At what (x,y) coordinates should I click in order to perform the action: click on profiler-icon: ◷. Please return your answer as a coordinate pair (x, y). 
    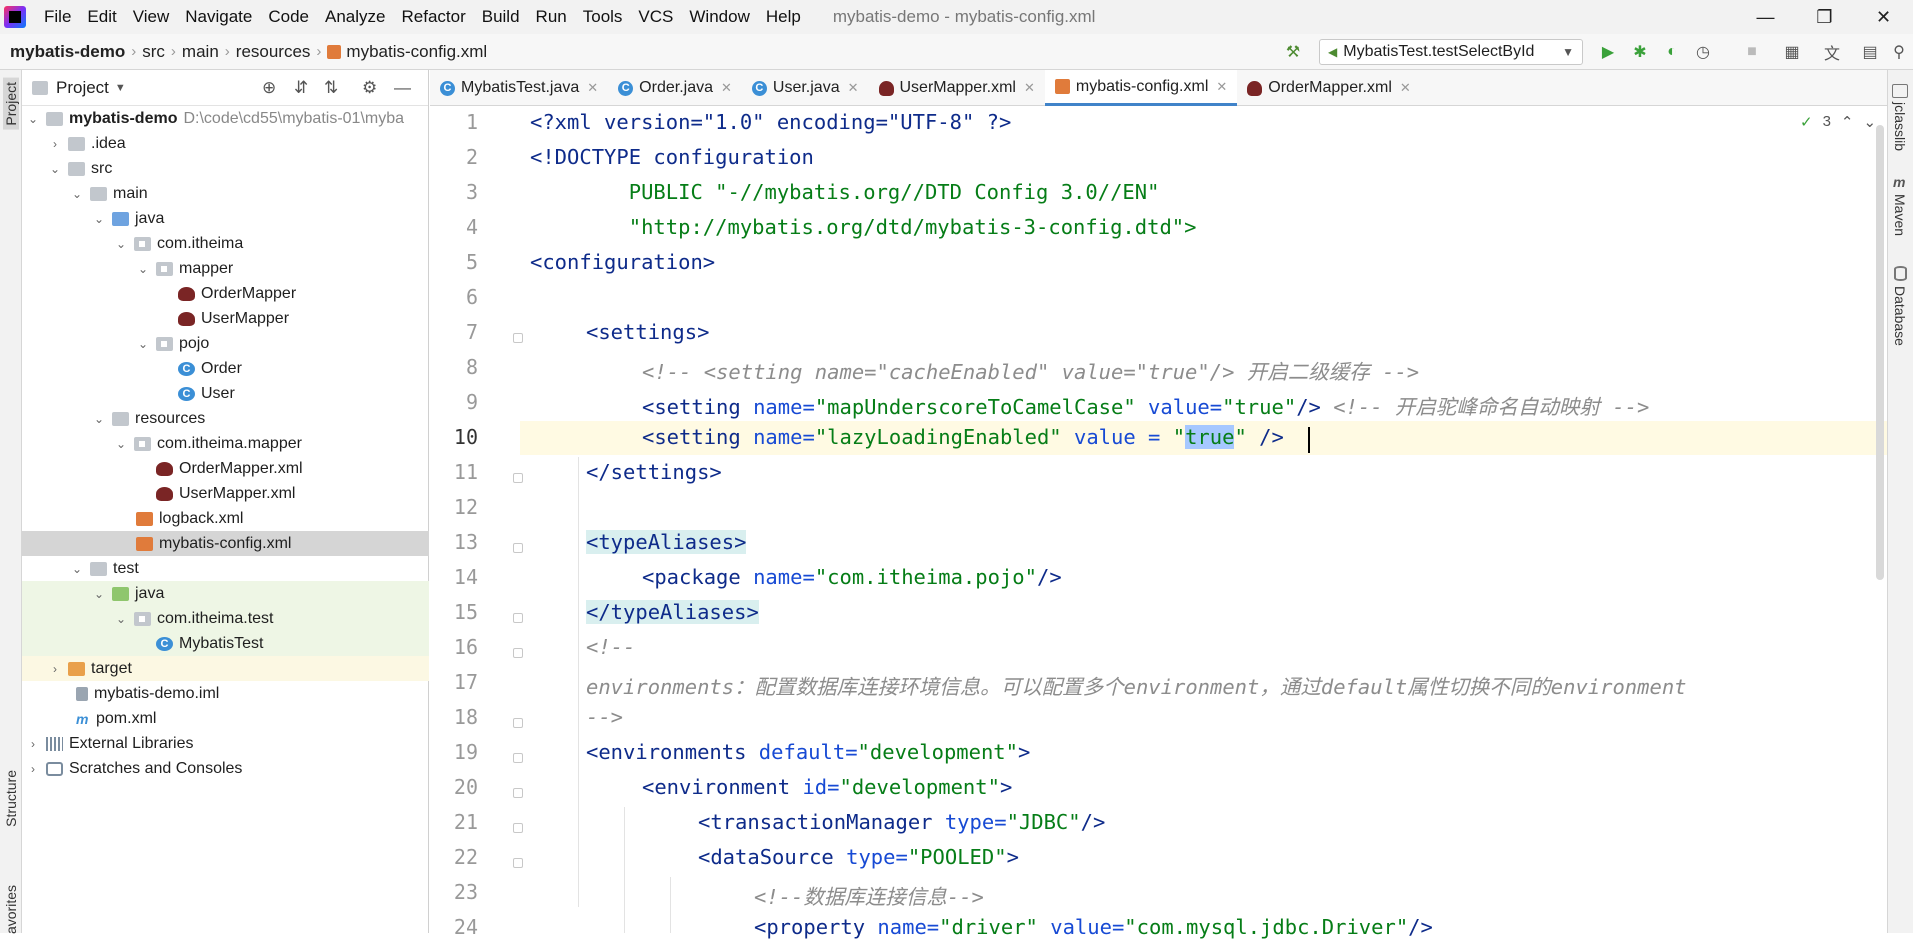
    Looking at the image, I should click on (1703, 52).